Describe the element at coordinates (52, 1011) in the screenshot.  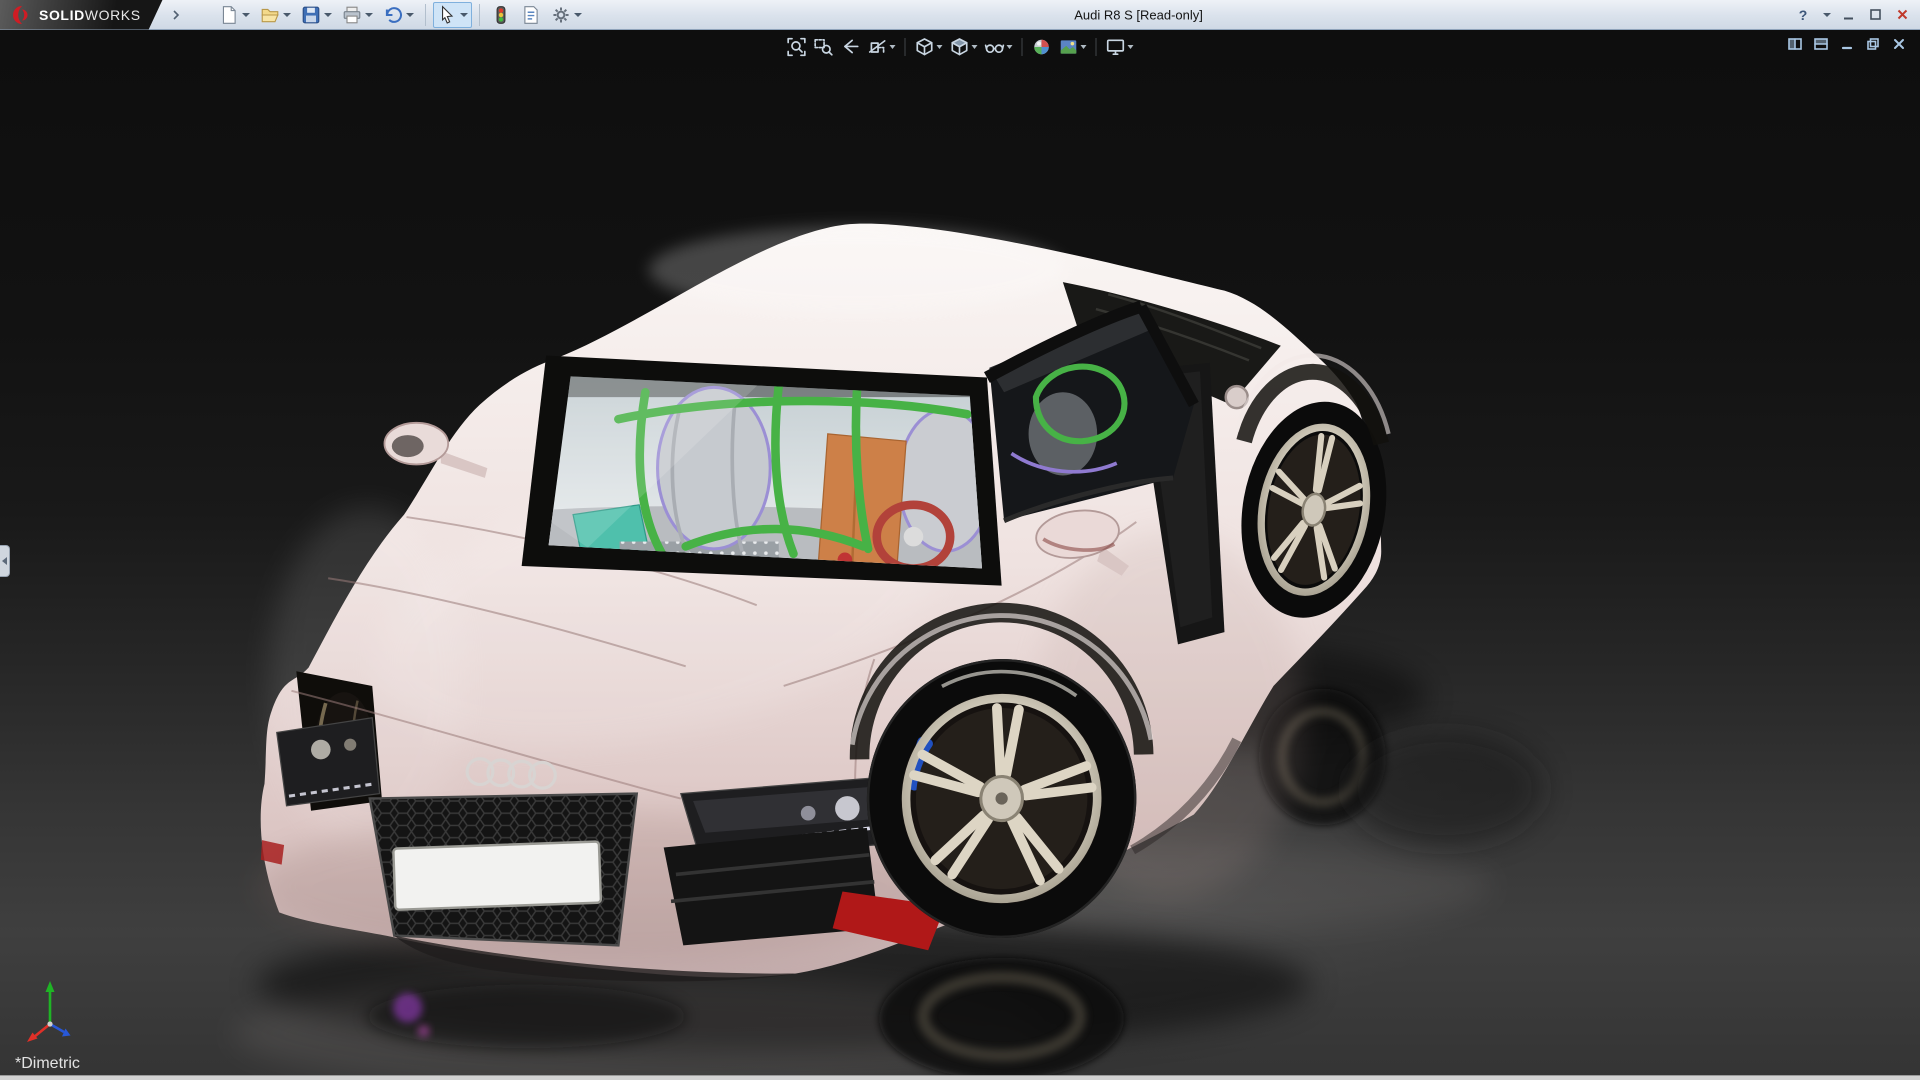
I see `orientation-triad` at that location.